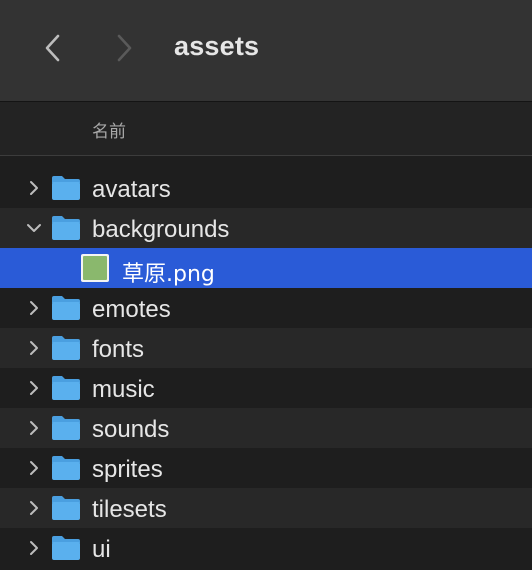  I want to click on item-name: ui, so click(101, 549).